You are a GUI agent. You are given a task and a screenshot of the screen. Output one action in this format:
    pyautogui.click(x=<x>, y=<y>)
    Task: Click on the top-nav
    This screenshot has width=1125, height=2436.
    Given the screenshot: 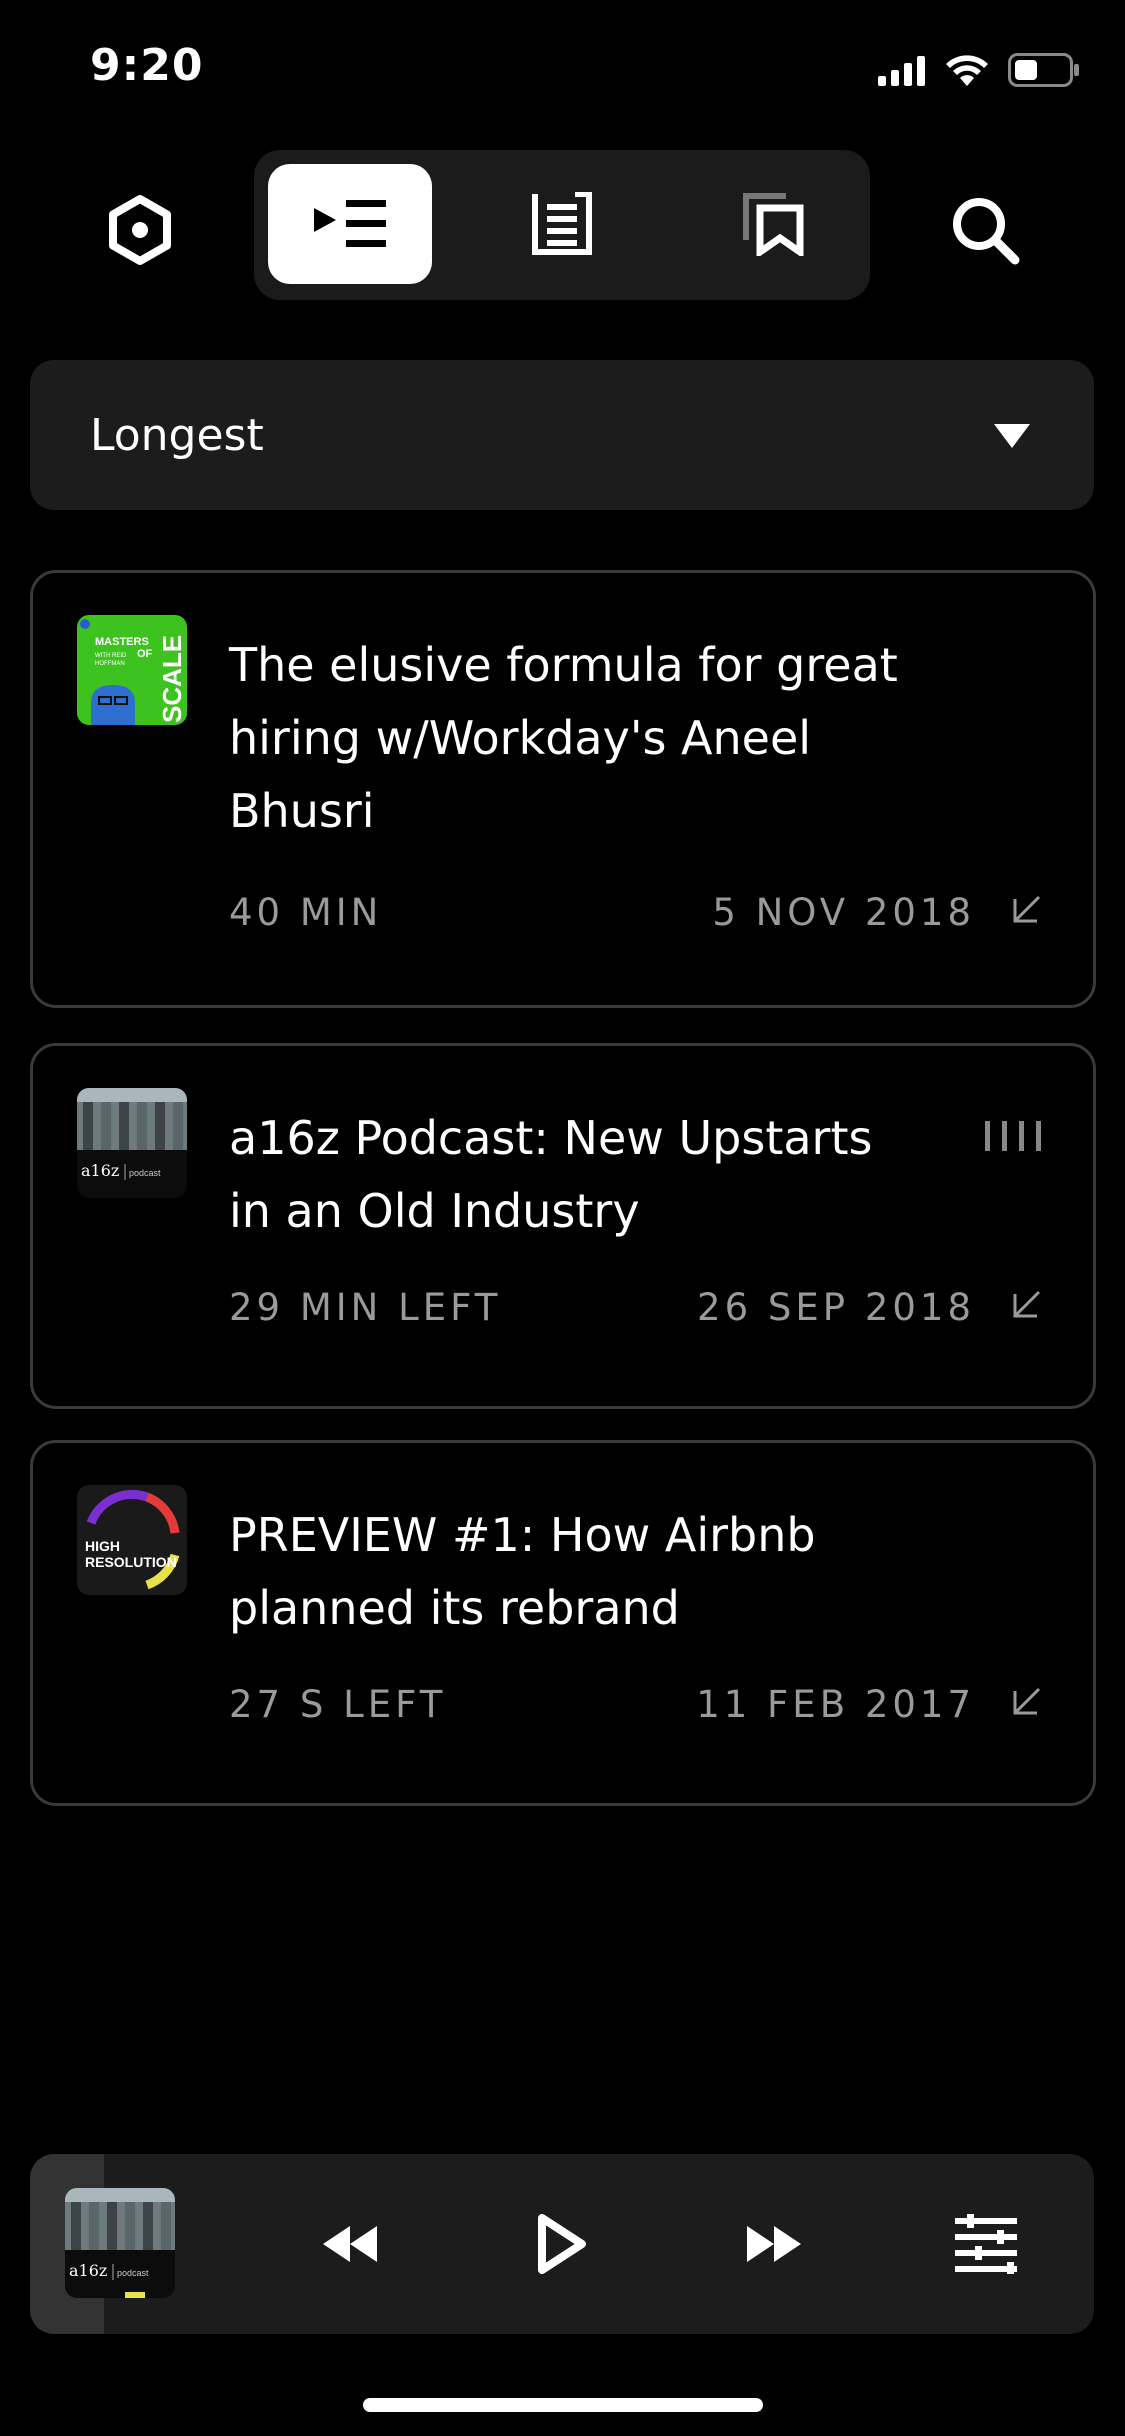 What is the action you would take?
    pyautogui.click(x=562, y=225)
    